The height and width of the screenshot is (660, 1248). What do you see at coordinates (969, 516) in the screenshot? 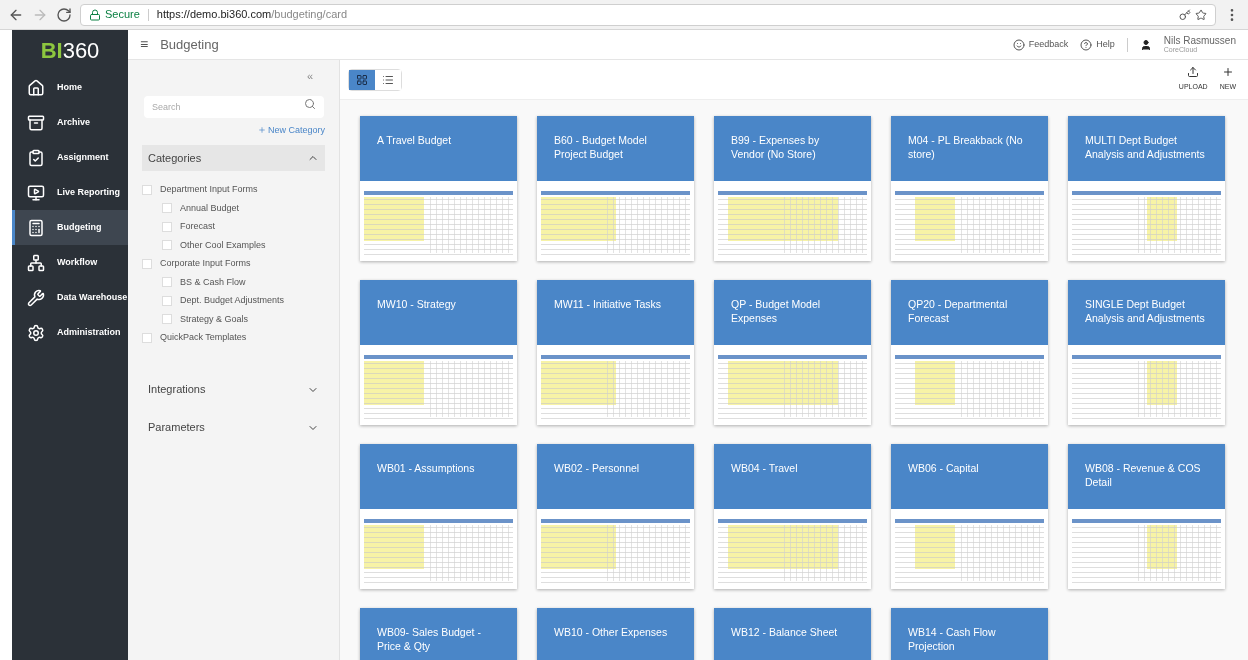
I see `template-card: WB06 - Capital` at bounding box center [969, 516].